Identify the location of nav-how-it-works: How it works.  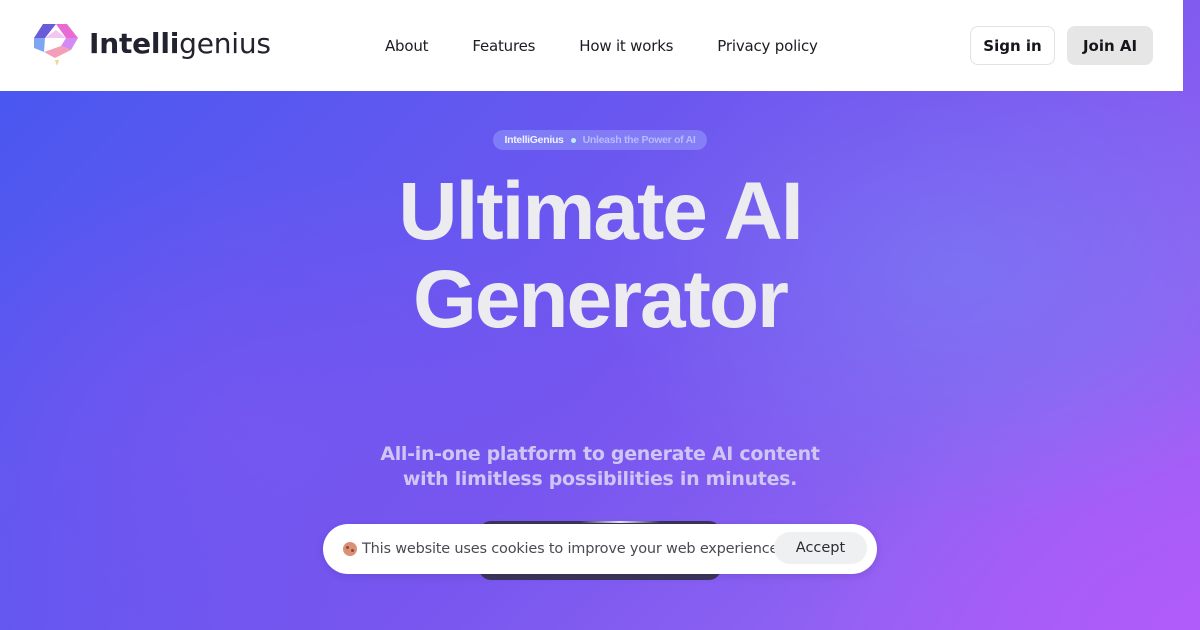
(626, 46).